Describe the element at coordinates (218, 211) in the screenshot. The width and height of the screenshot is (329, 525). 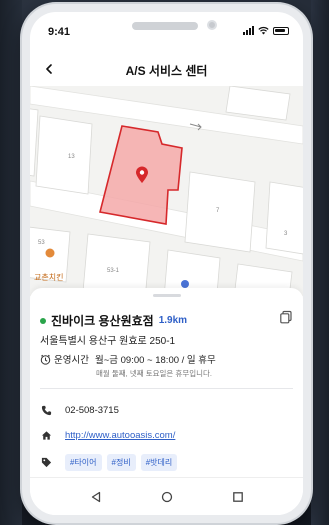
I see `map-label-7: 7` at that location.